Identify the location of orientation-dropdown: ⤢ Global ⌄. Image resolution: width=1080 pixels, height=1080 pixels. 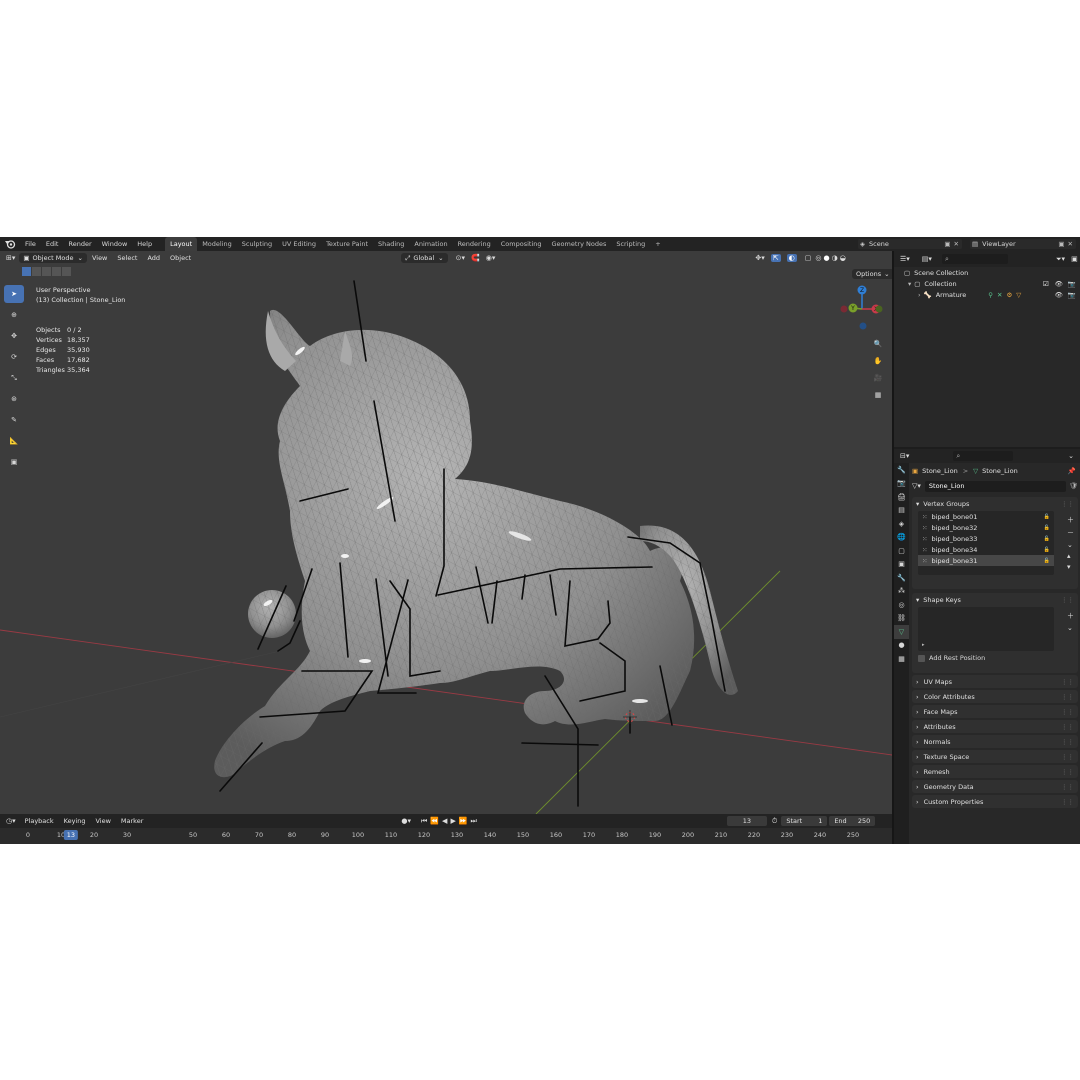
(424, 258).